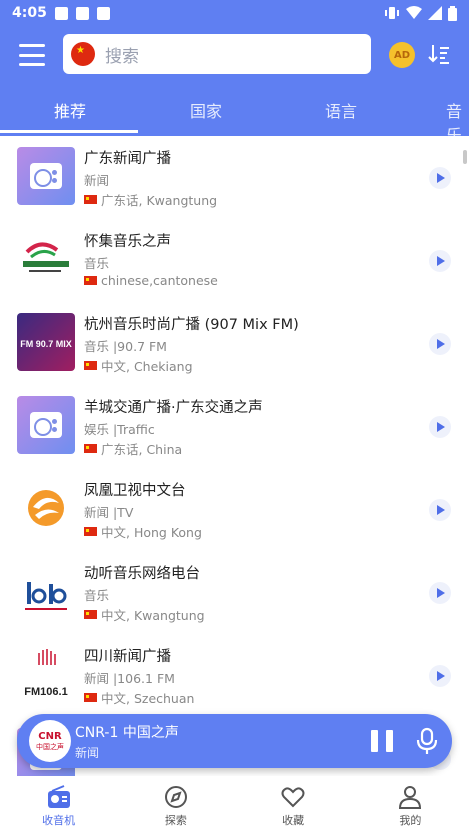 The height and width of the screenshot is (835, 469). I want to click on station-title: 怀集音乐之声, so click(127, 242).